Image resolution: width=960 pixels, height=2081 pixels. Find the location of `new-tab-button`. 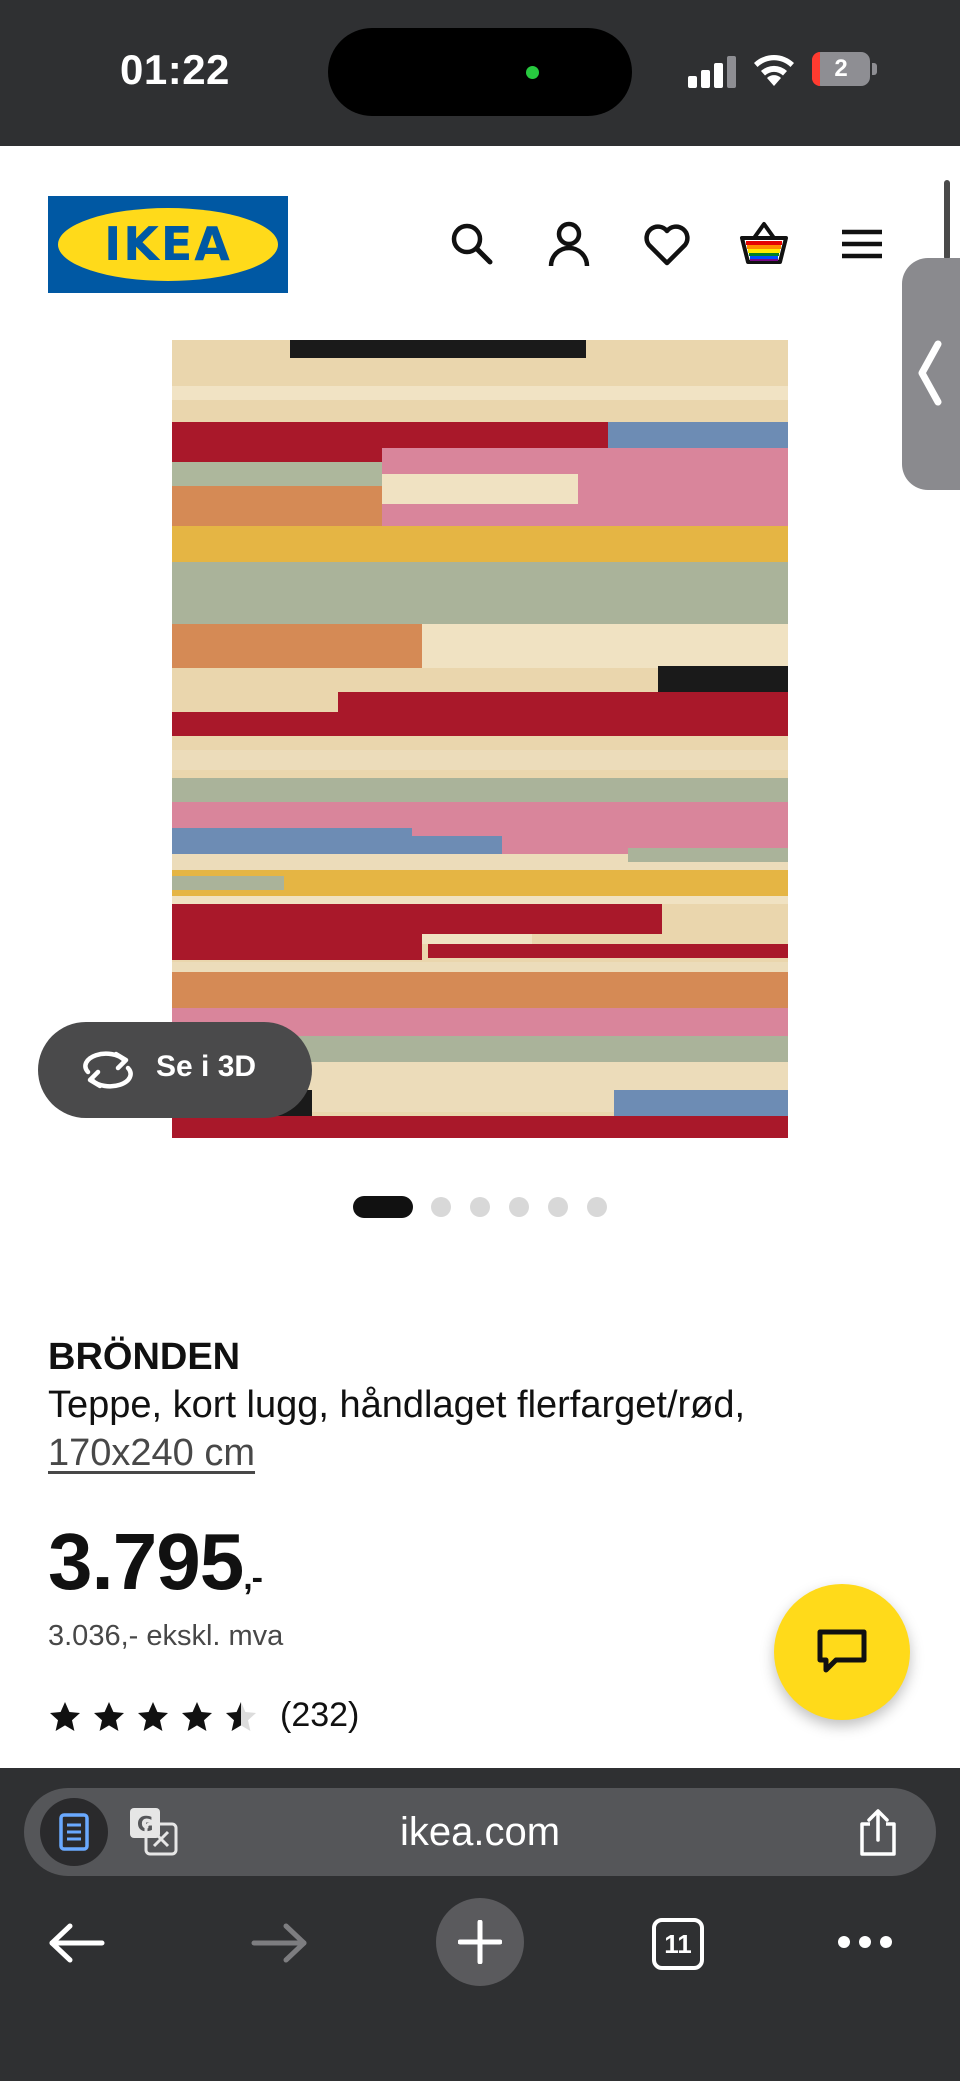

new-tab-button is located at coordinates (480, 1942).